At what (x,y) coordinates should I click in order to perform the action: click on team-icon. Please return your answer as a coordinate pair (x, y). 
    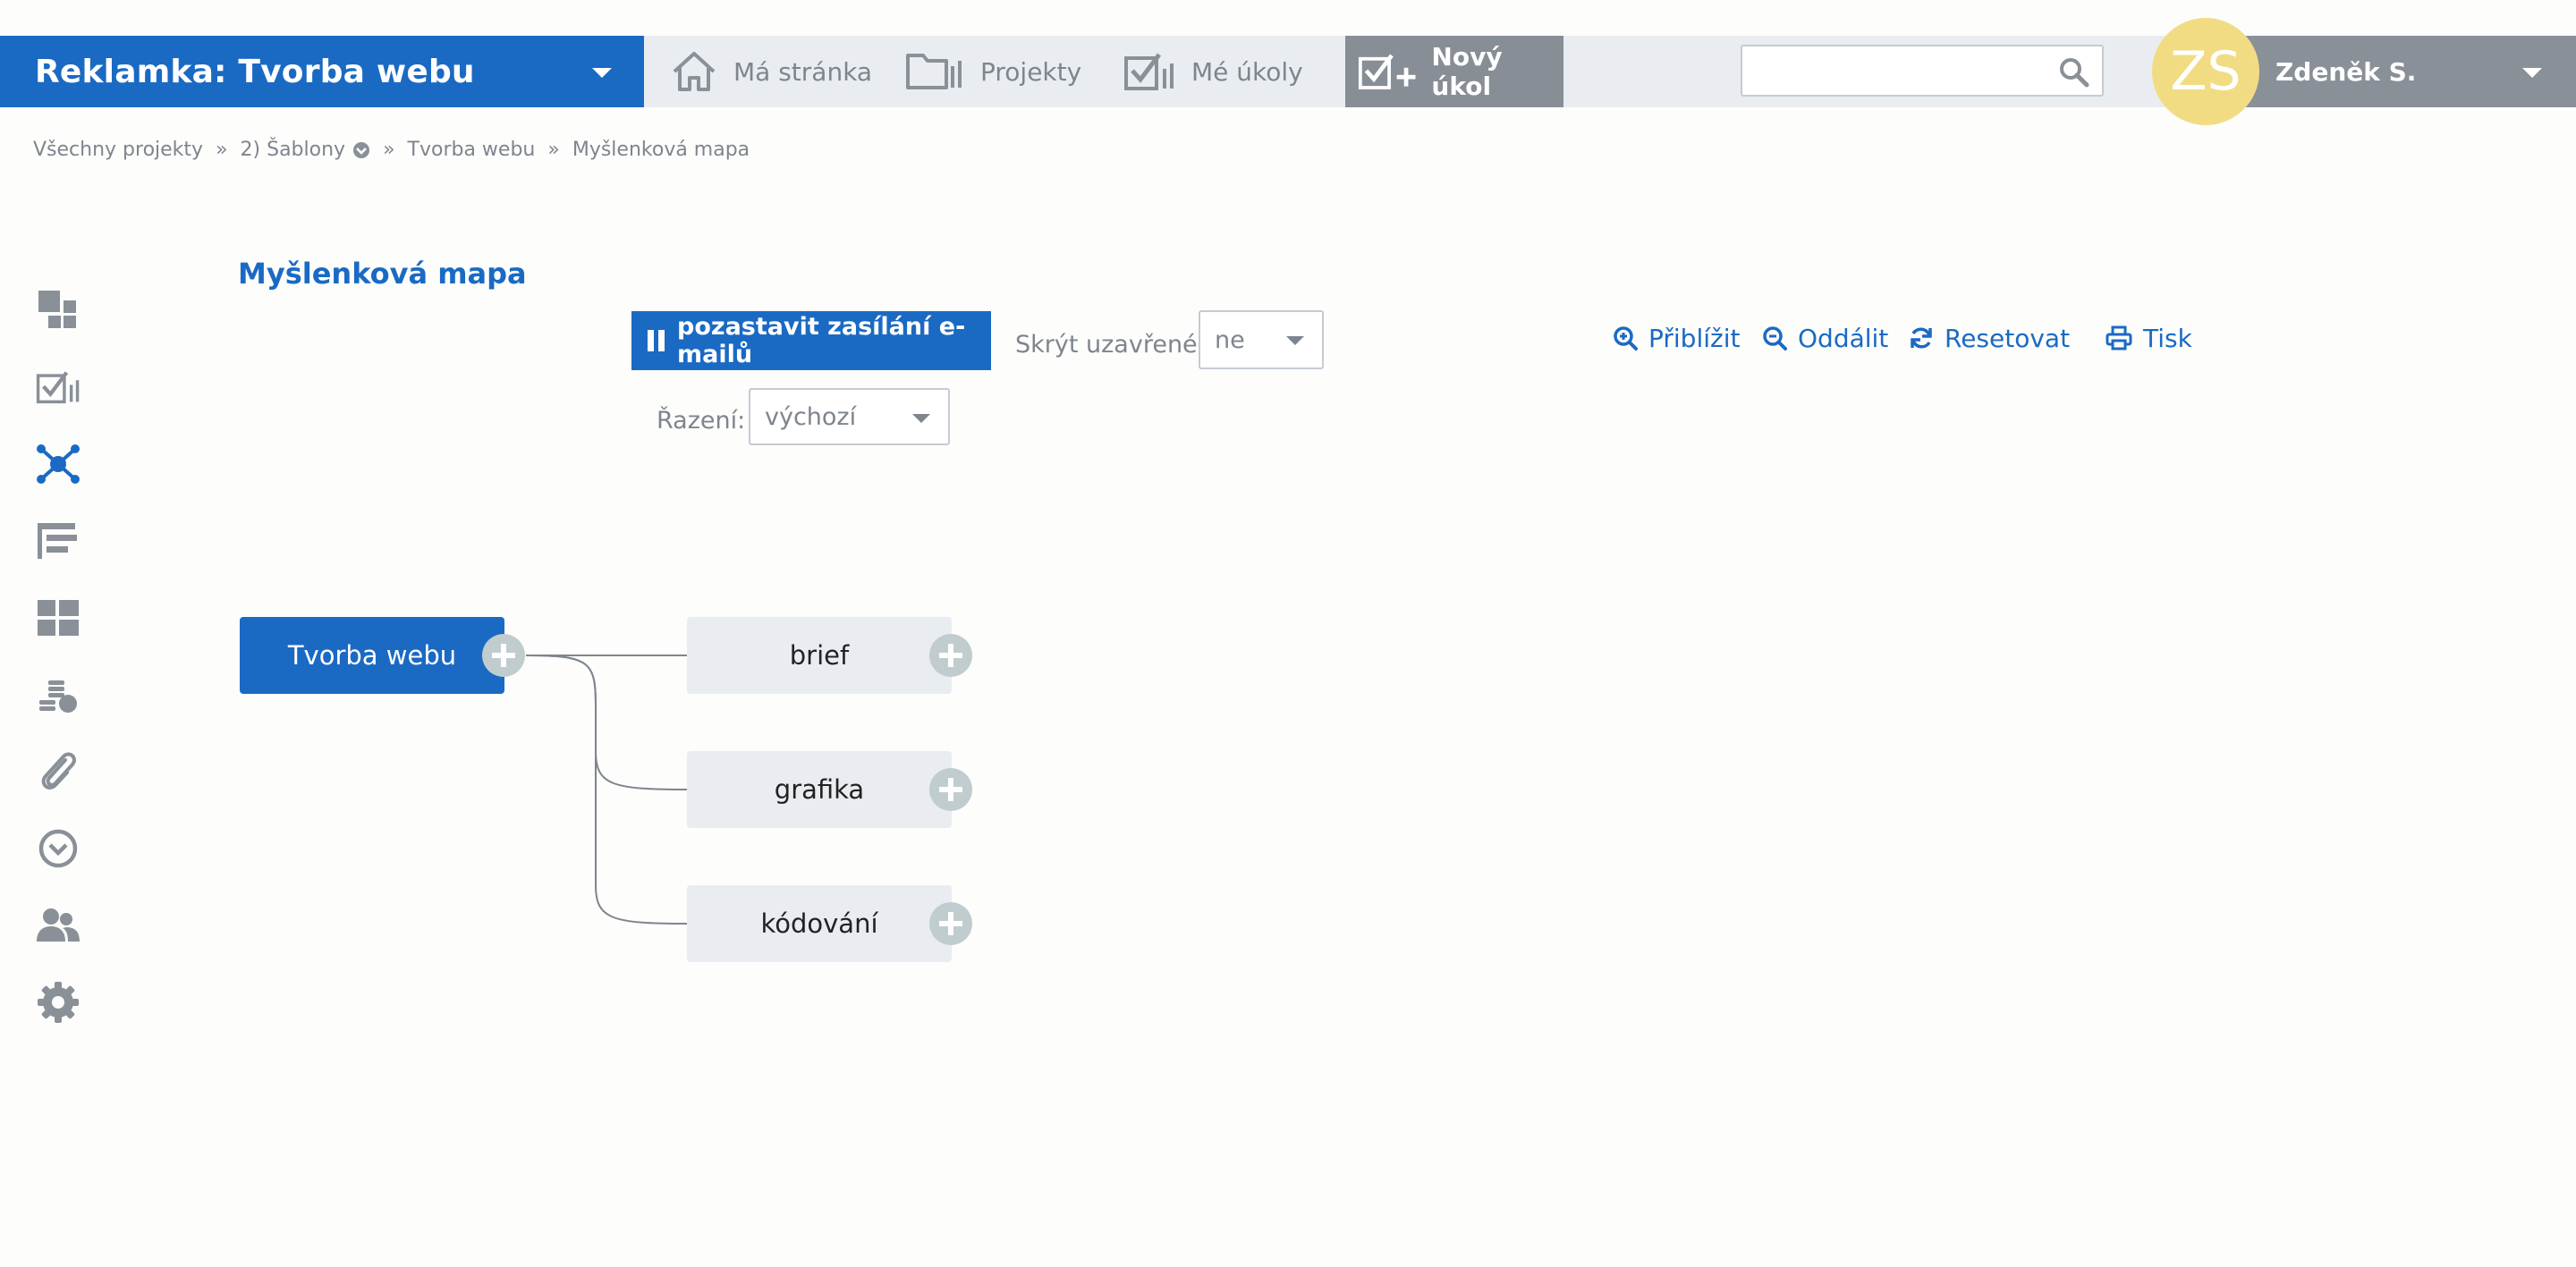
    Looking at the image, I should click on (58, 925).